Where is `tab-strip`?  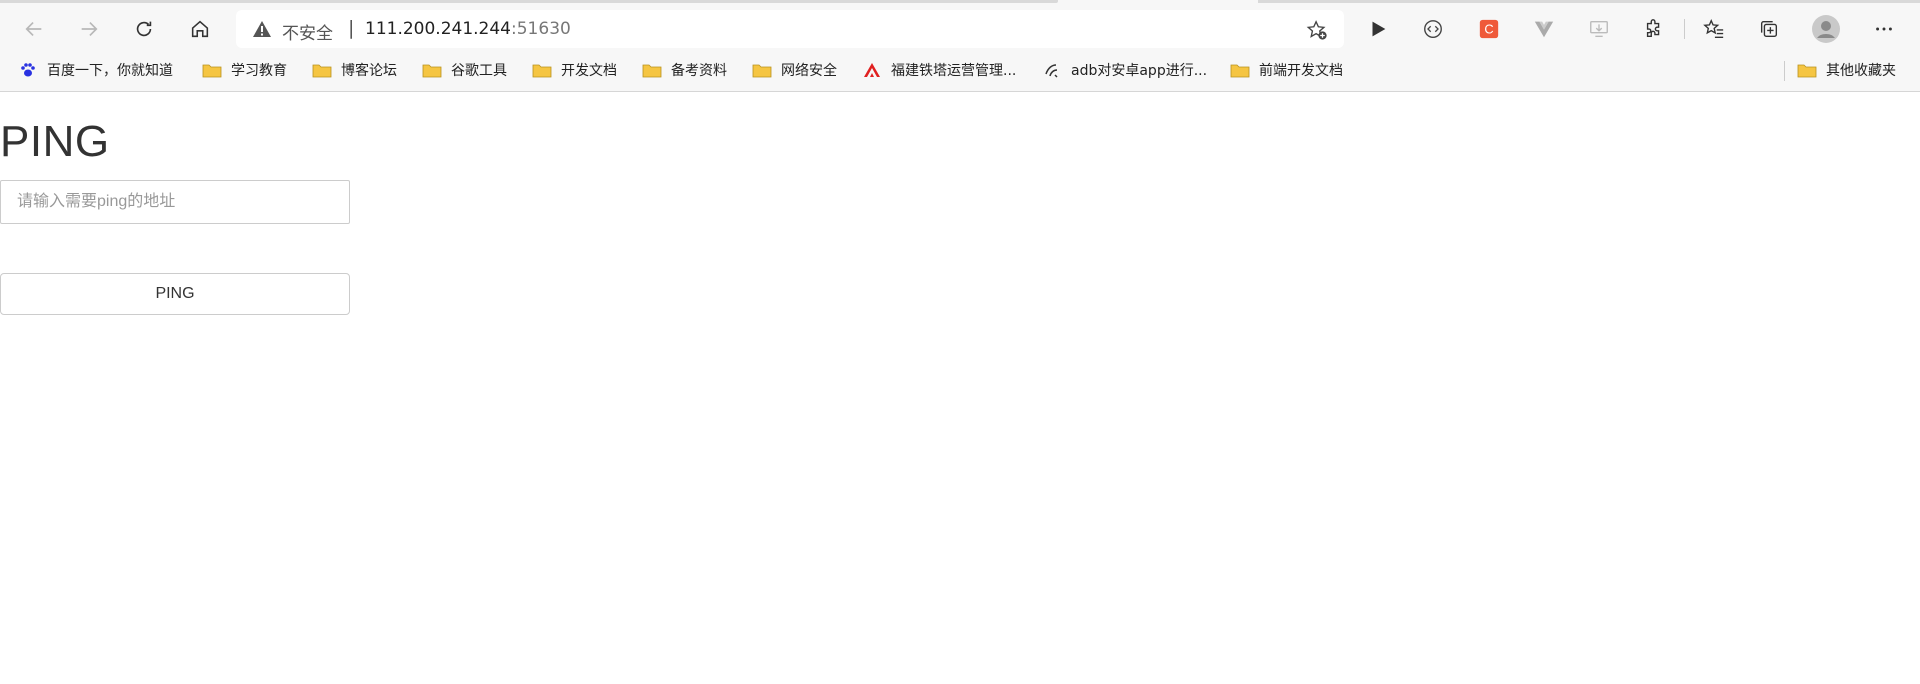
tab-strip is located at coordinates (960, 2).